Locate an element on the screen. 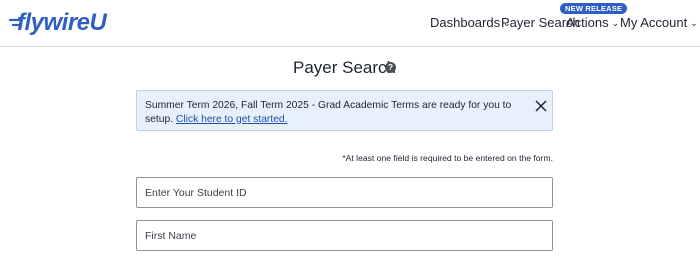 This screenshot has width=700, height=257. nav-actions: Actions ⌄ is located at coordinates (592, 22).